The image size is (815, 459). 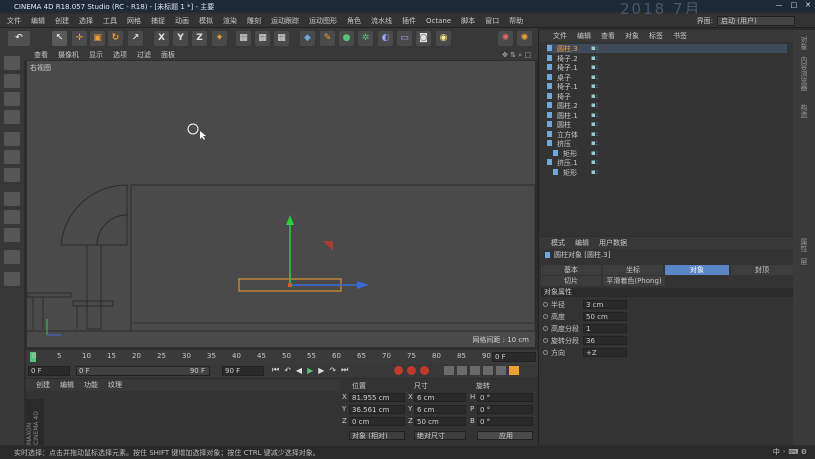 What do you see at coordinates (804, 245) in the screenshot?
I see `strip-tab-attributes: 属性` at bounding box center [804, 245].